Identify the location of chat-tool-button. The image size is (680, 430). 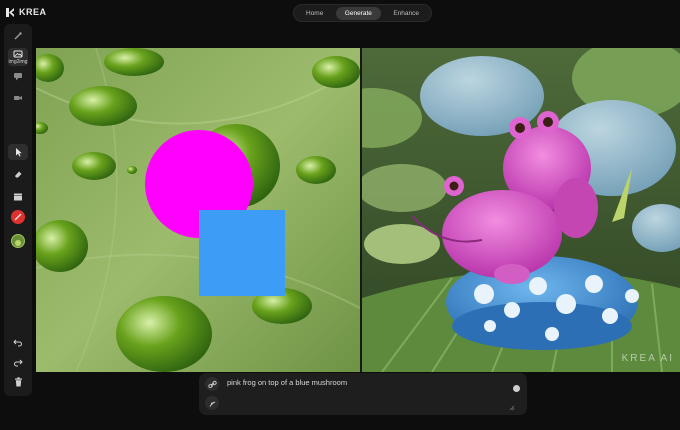
(18, 76).